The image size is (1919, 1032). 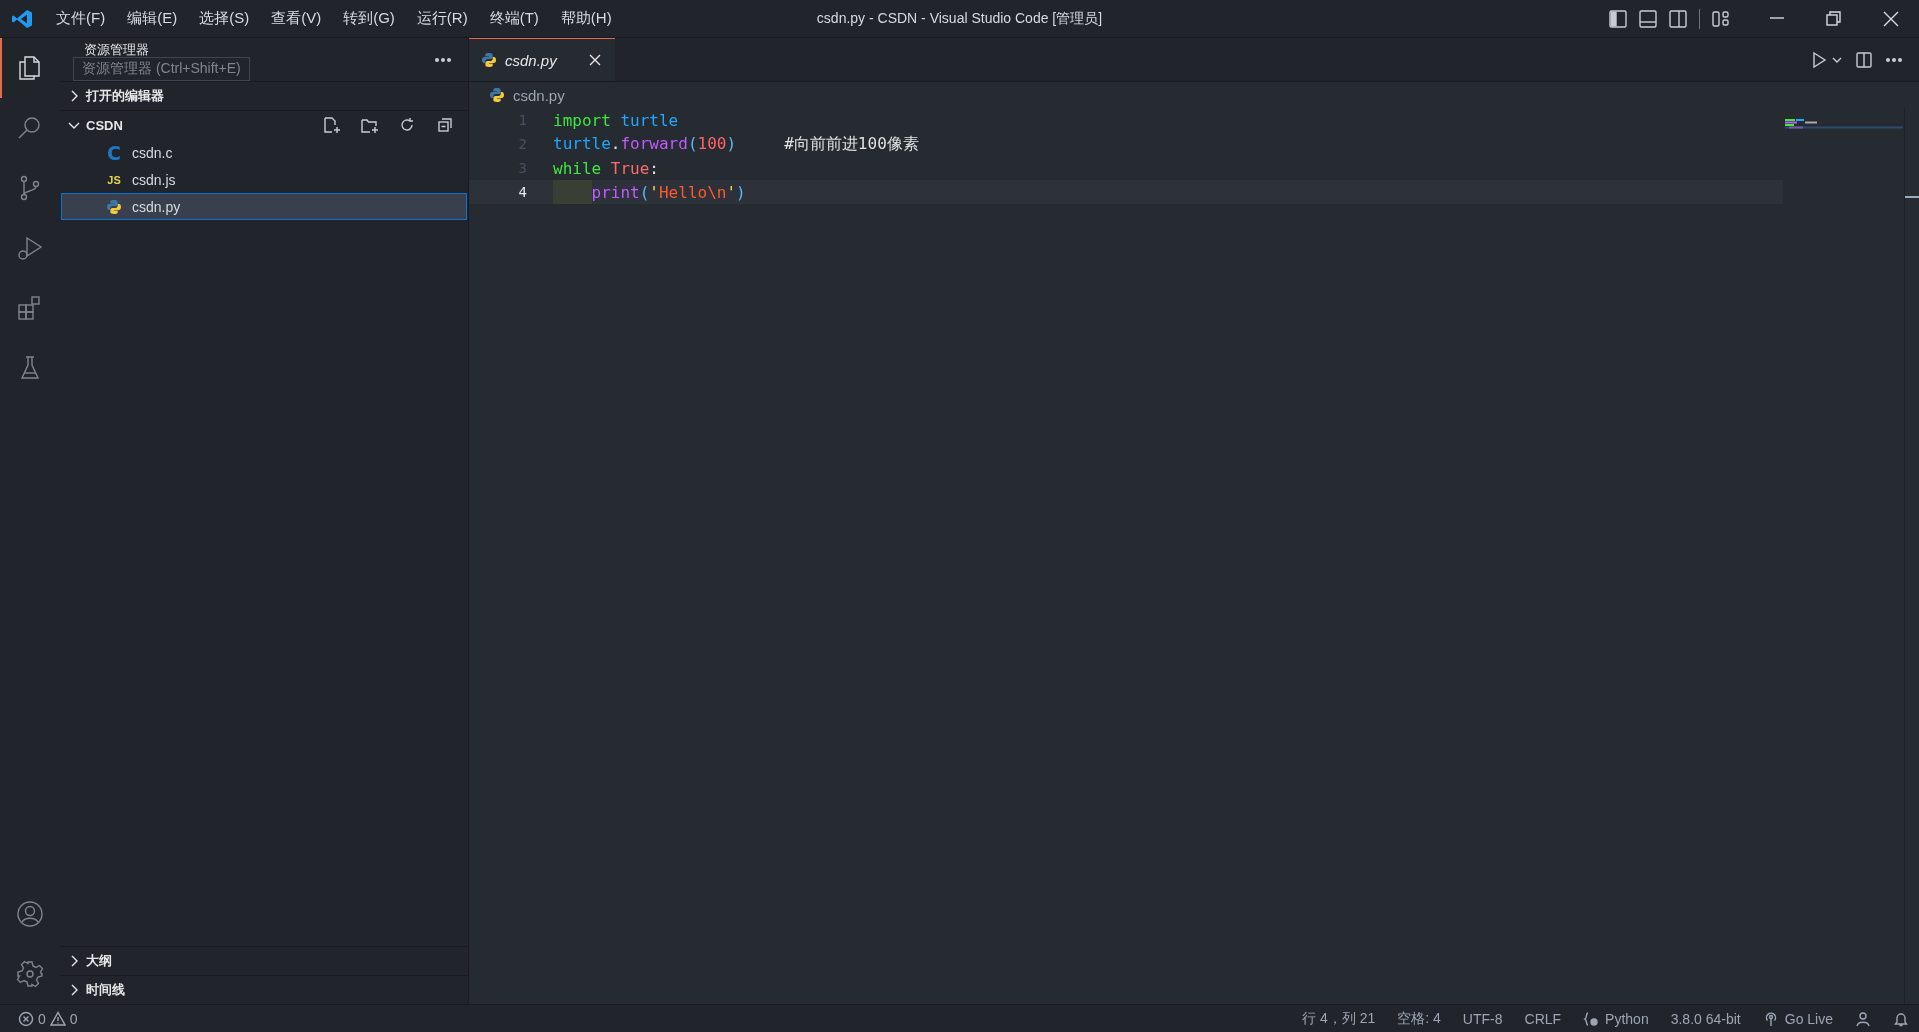 What do you see at coordinates (125, 96) in the screenshot?
I see `section-header: 打开的编辑器` at bounding box center [125, 96].